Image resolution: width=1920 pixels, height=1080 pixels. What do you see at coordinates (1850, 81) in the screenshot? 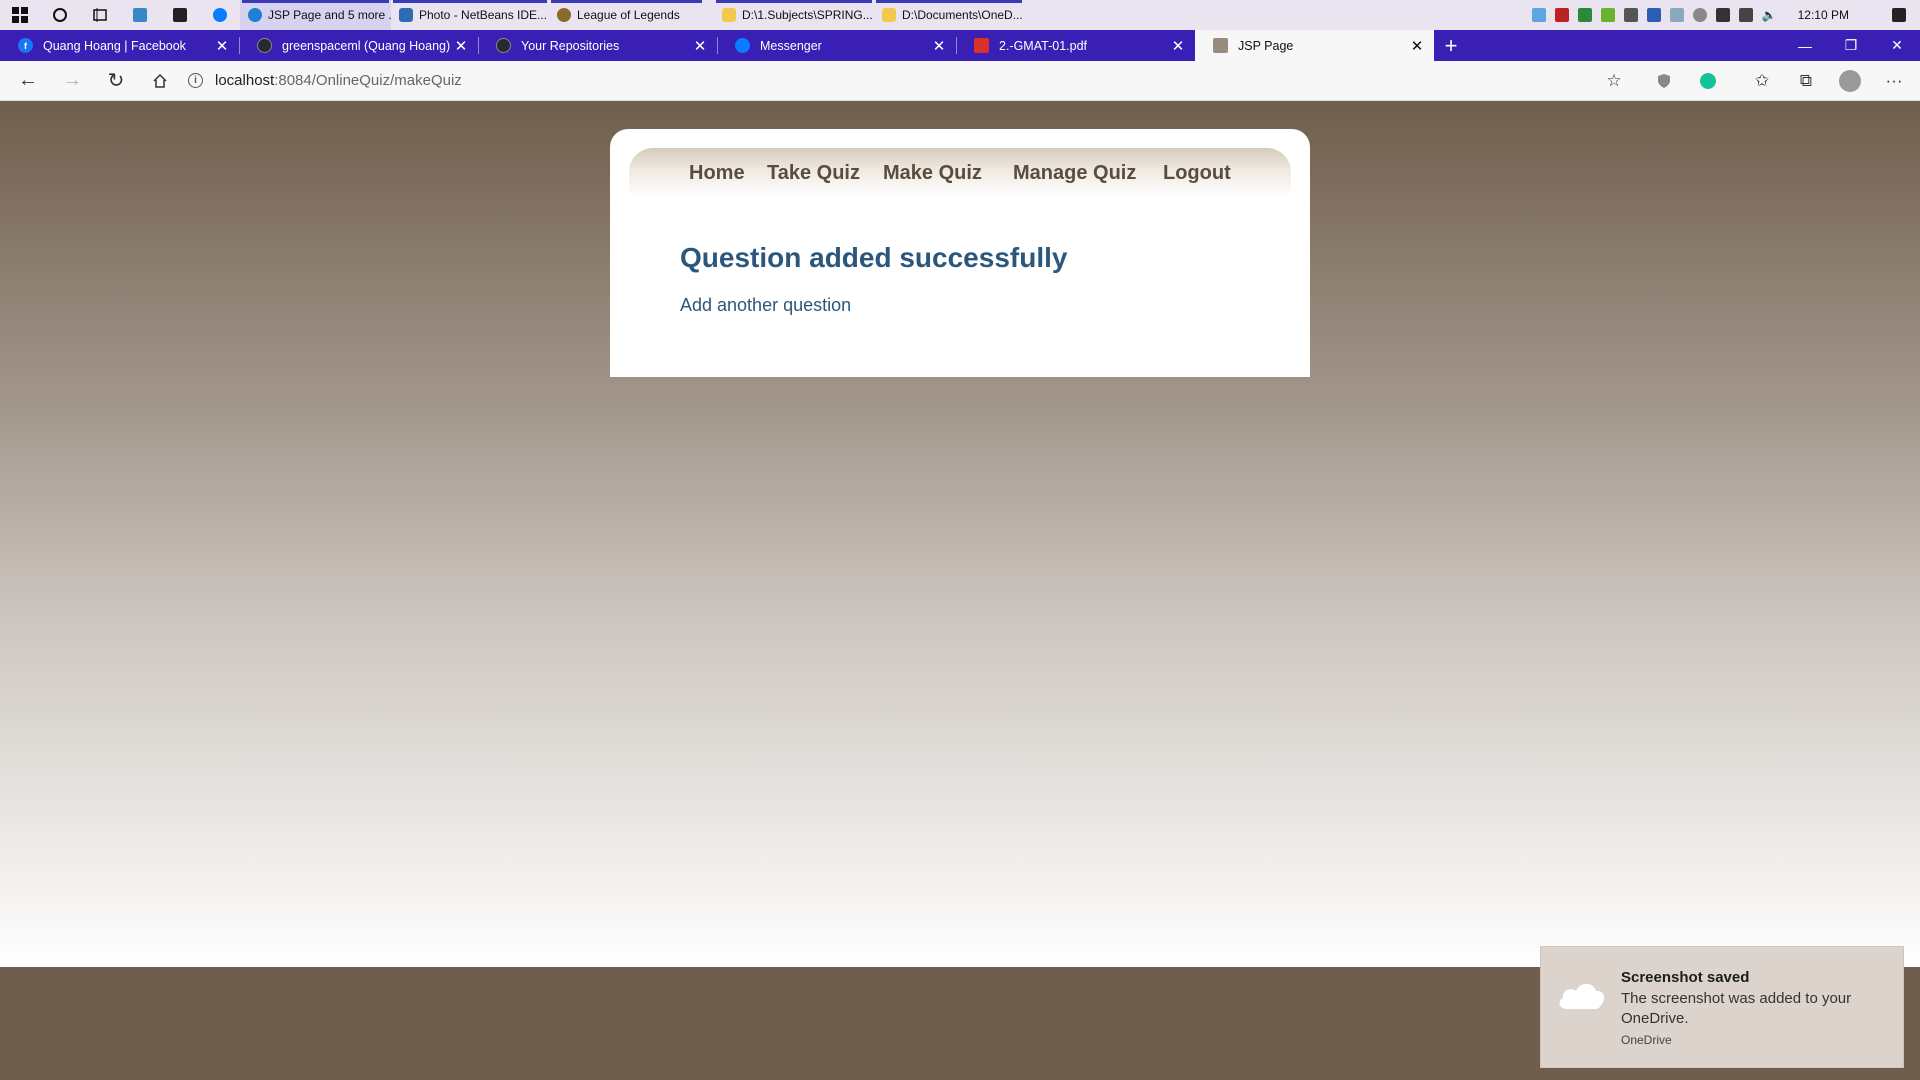
I see `profile-avatar` at bounding box center [1850, 81].